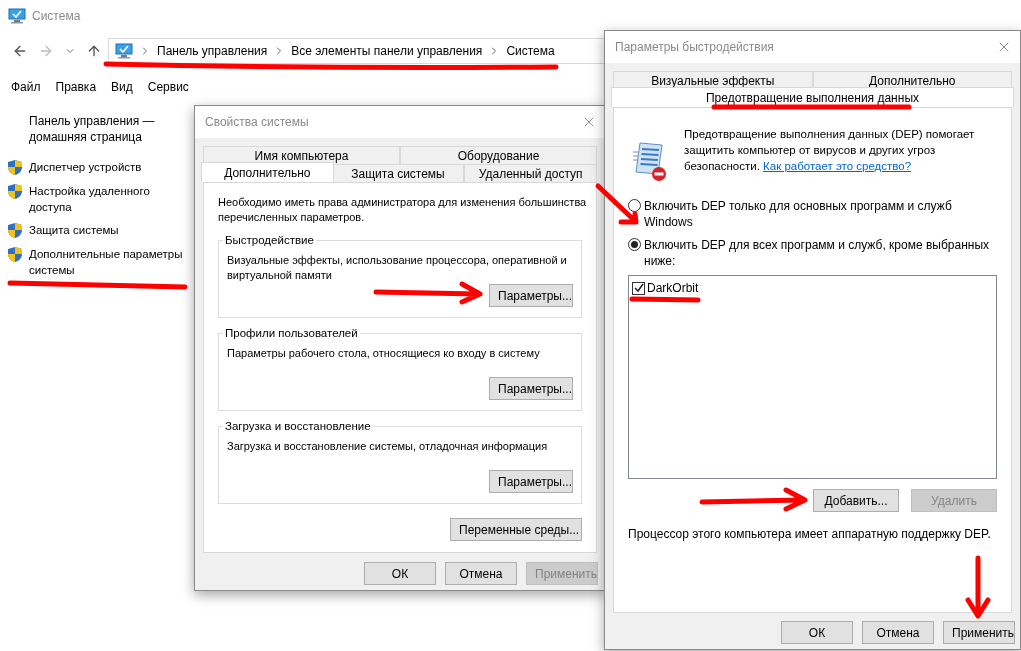 Image resolution: width=1021 pixels, height=651 pixels. Describe the element at coordinates (388, 446) in the screenshot. I see `group-description: Загрузка и восстановление системы, отладочная информация` at that location.